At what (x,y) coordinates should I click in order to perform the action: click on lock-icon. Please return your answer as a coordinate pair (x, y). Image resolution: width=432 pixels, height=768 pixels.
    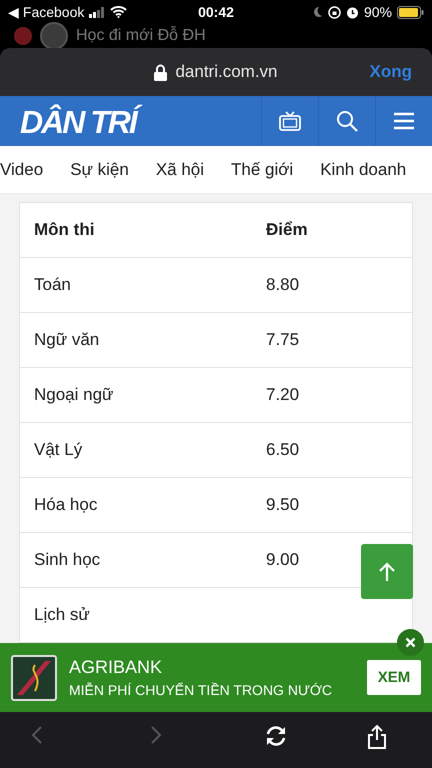
    Looking at the image, I should click on (161, 72).